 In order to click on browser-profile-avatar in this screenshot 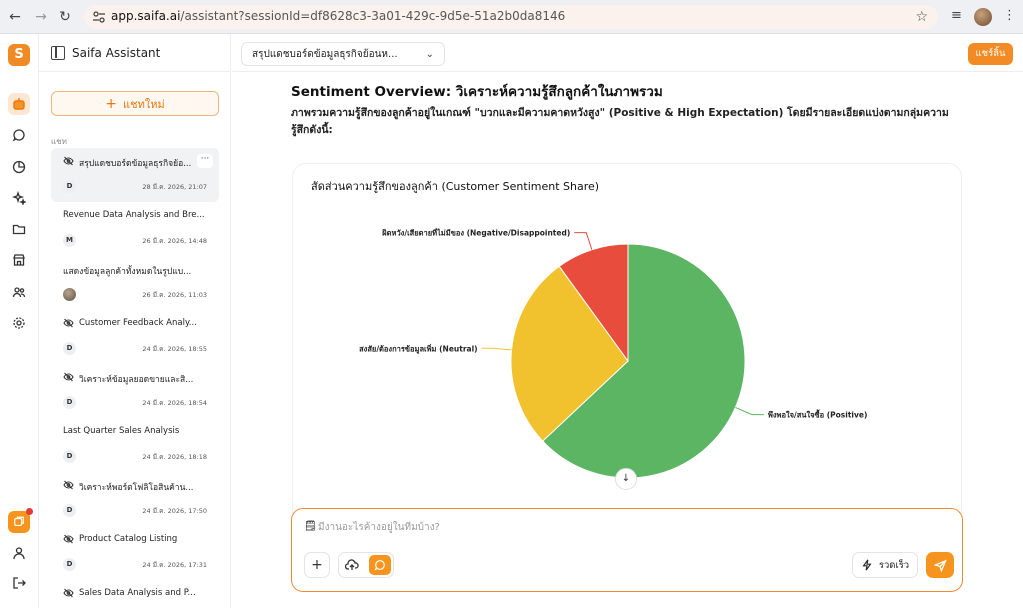, I will do `click(983, 17)`.